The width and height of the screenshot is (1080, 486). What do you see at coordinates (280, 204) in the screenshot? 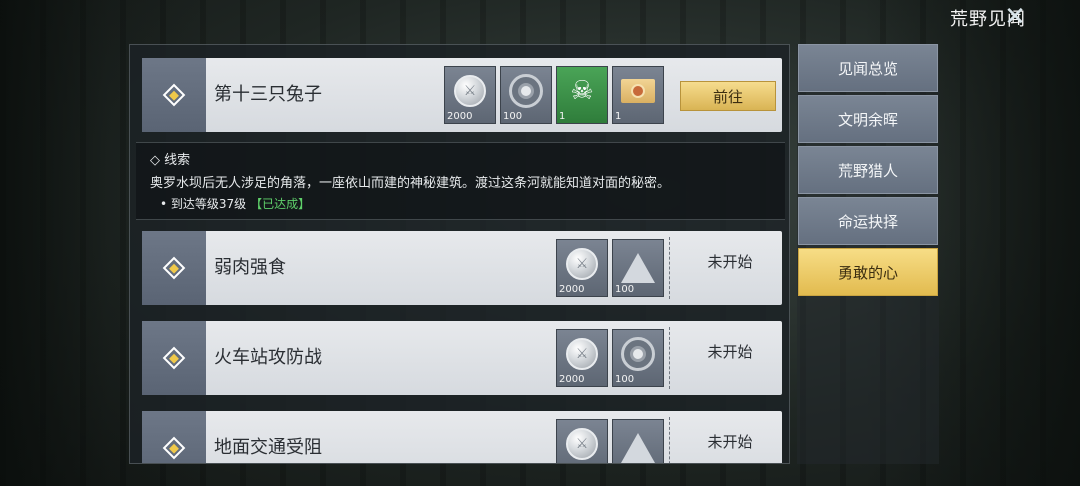
I see `requirement-status: 【已达成】` at bounding box center [280, 204].